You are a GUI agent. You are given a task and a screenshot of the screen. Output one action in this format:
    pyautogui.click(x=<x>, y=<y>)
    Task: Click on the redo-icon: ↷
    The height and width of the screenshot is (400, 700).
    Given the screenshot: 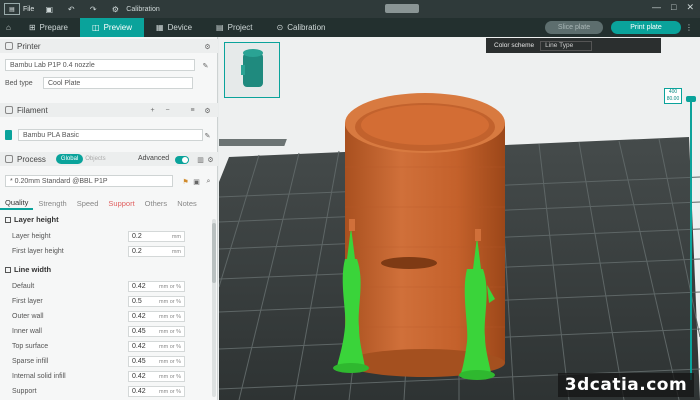 What is the action you would take?
    pyautogui.click(x=93, y=9)
    